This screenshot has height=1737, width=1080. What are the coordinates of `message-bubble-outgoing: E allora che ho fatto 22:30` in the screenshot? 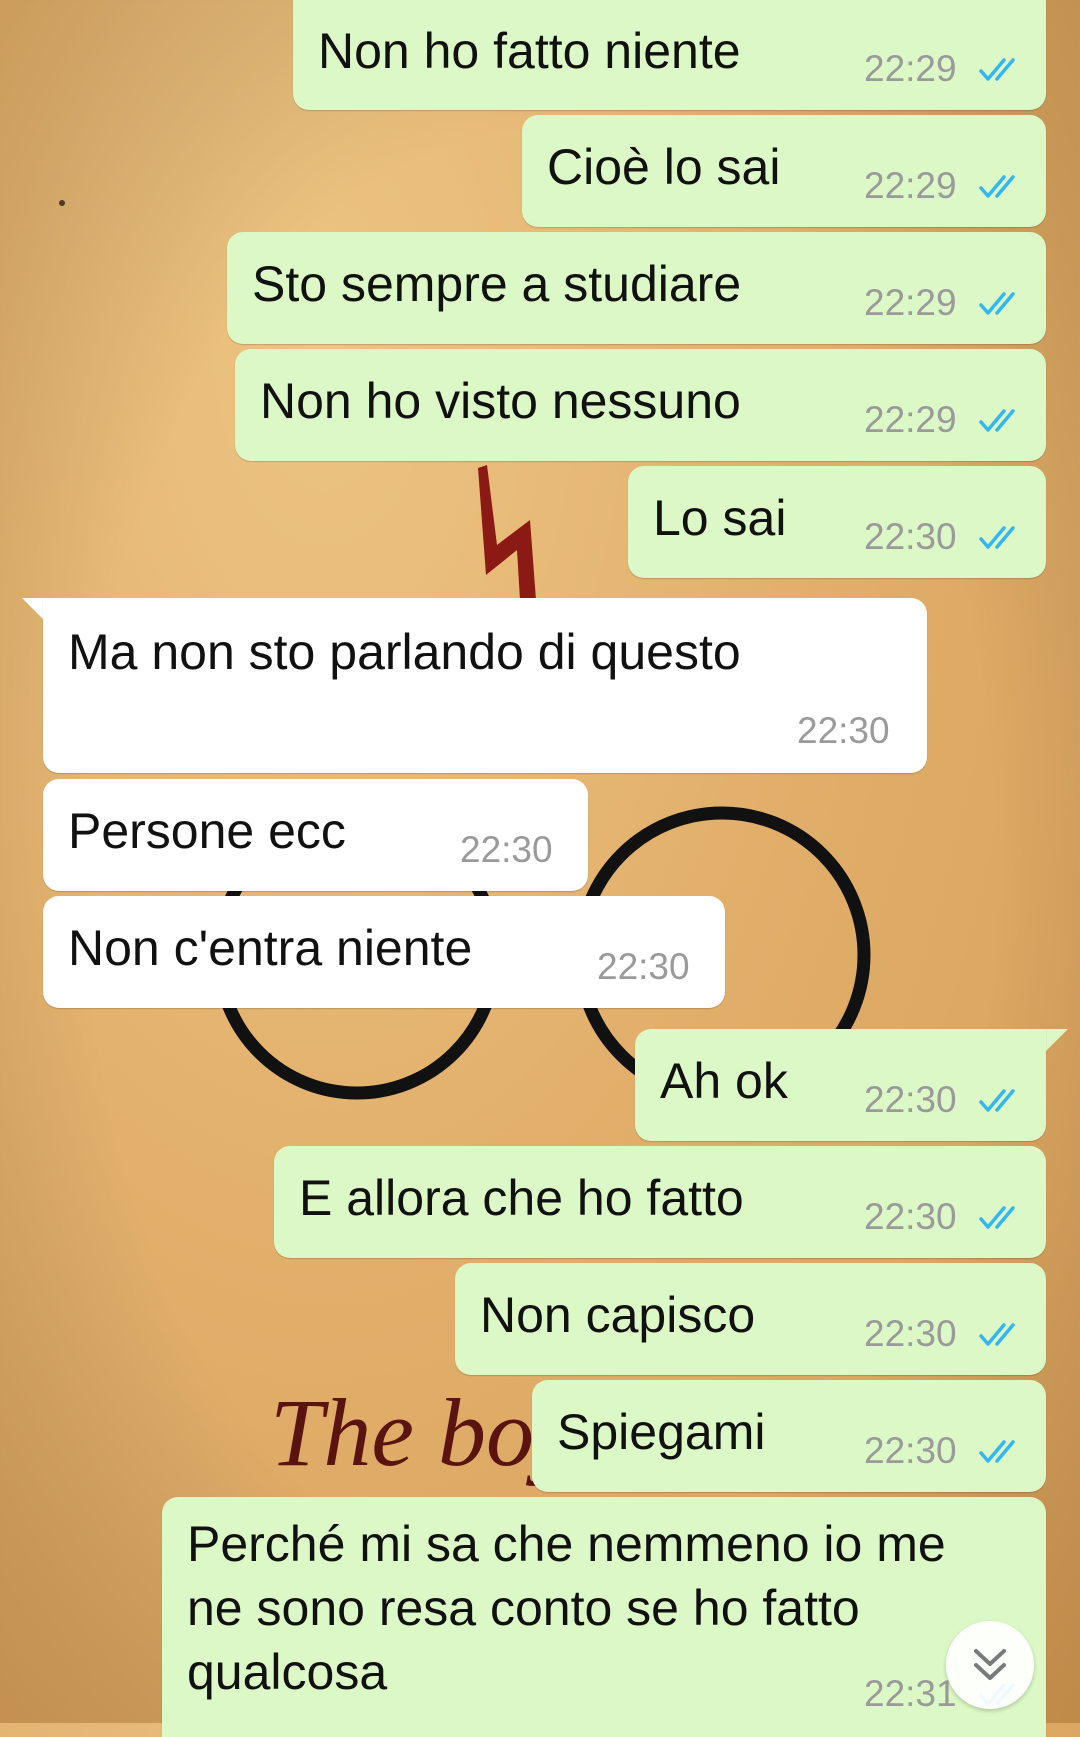 It's located at (660, 1202).